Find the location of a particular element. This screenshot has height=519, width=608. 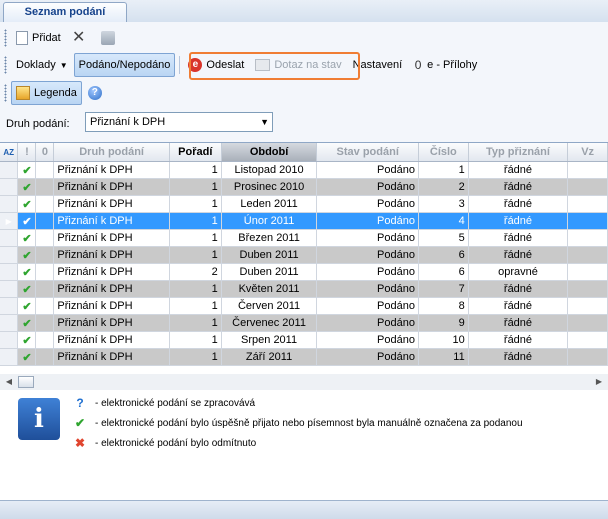

info-icon: i is located at coordinates (39, 419).